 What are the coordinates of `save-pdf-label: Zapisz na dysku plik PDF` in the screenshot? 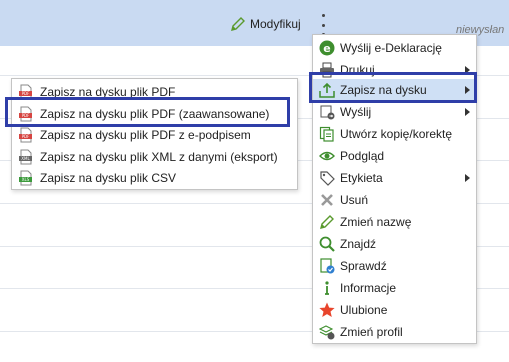 It's located at (108, 92).